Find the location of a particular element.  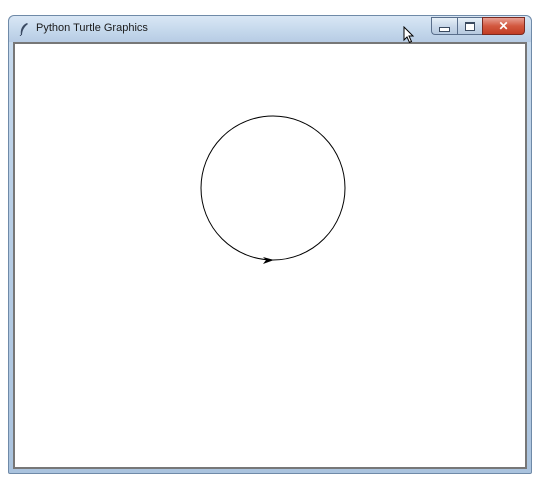

minimize-button is located at coordinates (444, 26).